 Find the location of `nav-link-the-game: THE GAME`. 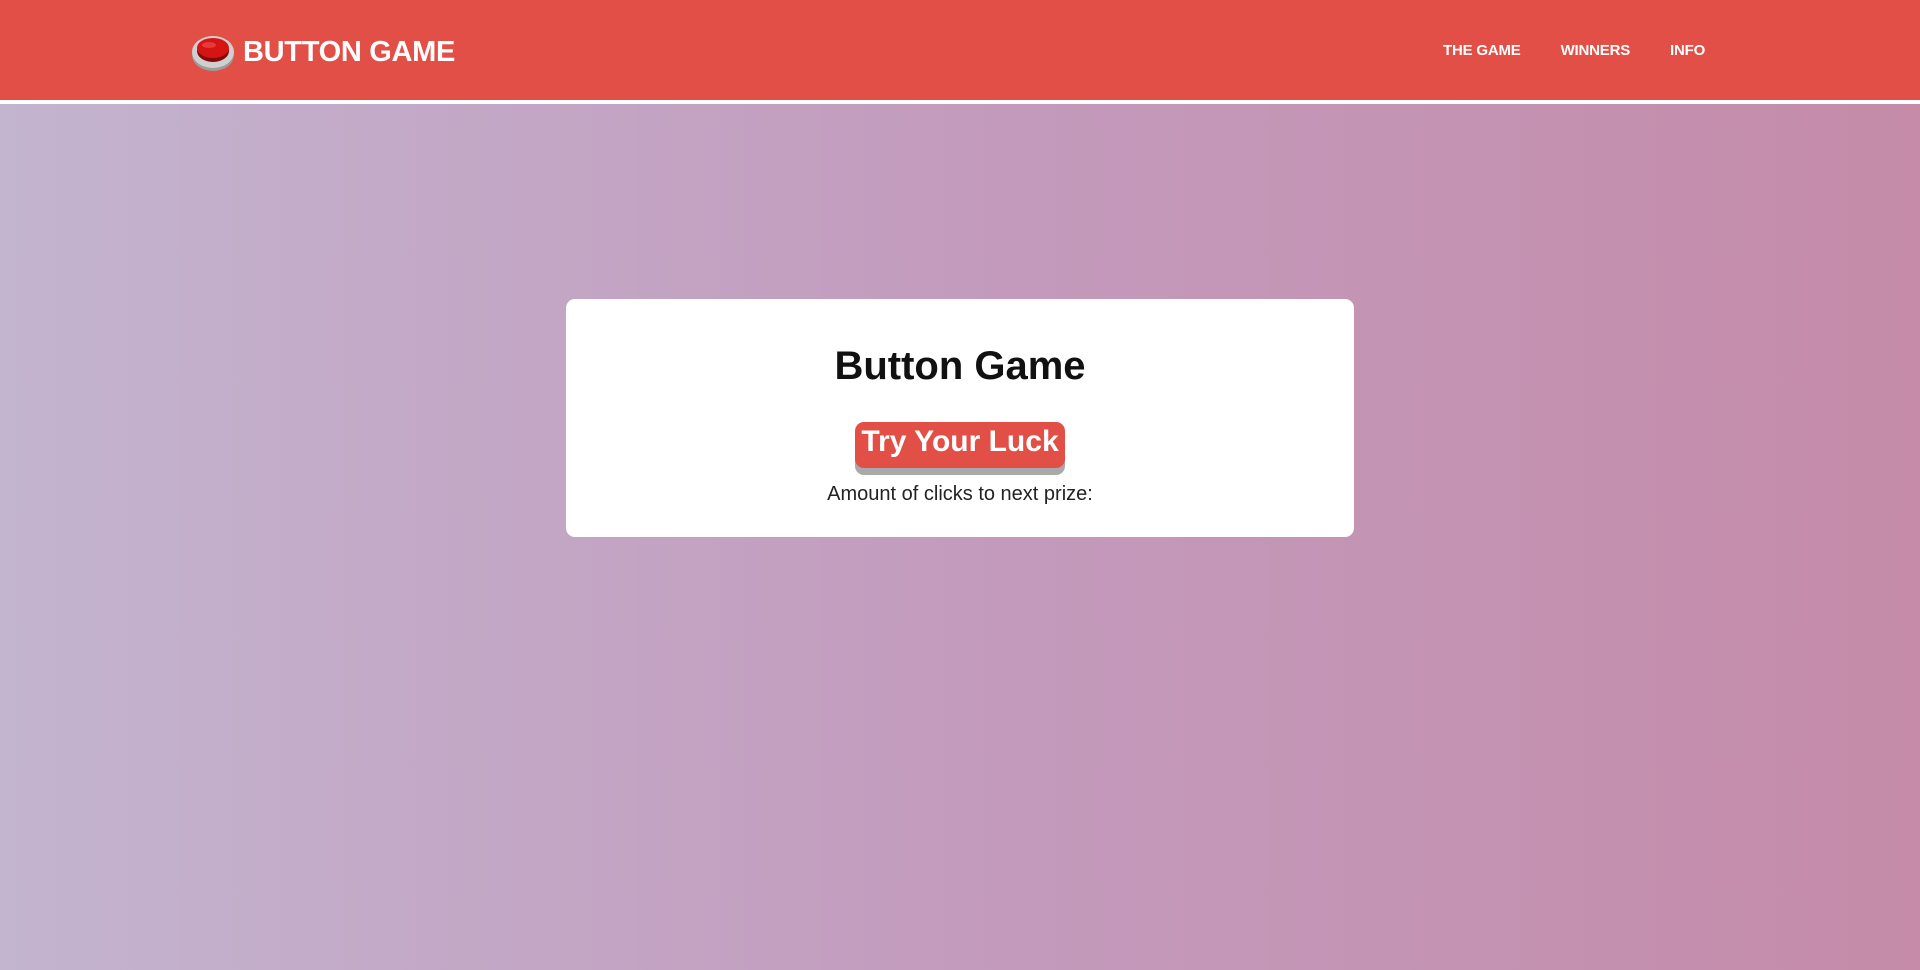

nav-link-the-game: THE GAME is located at coordinates (1482, 51).